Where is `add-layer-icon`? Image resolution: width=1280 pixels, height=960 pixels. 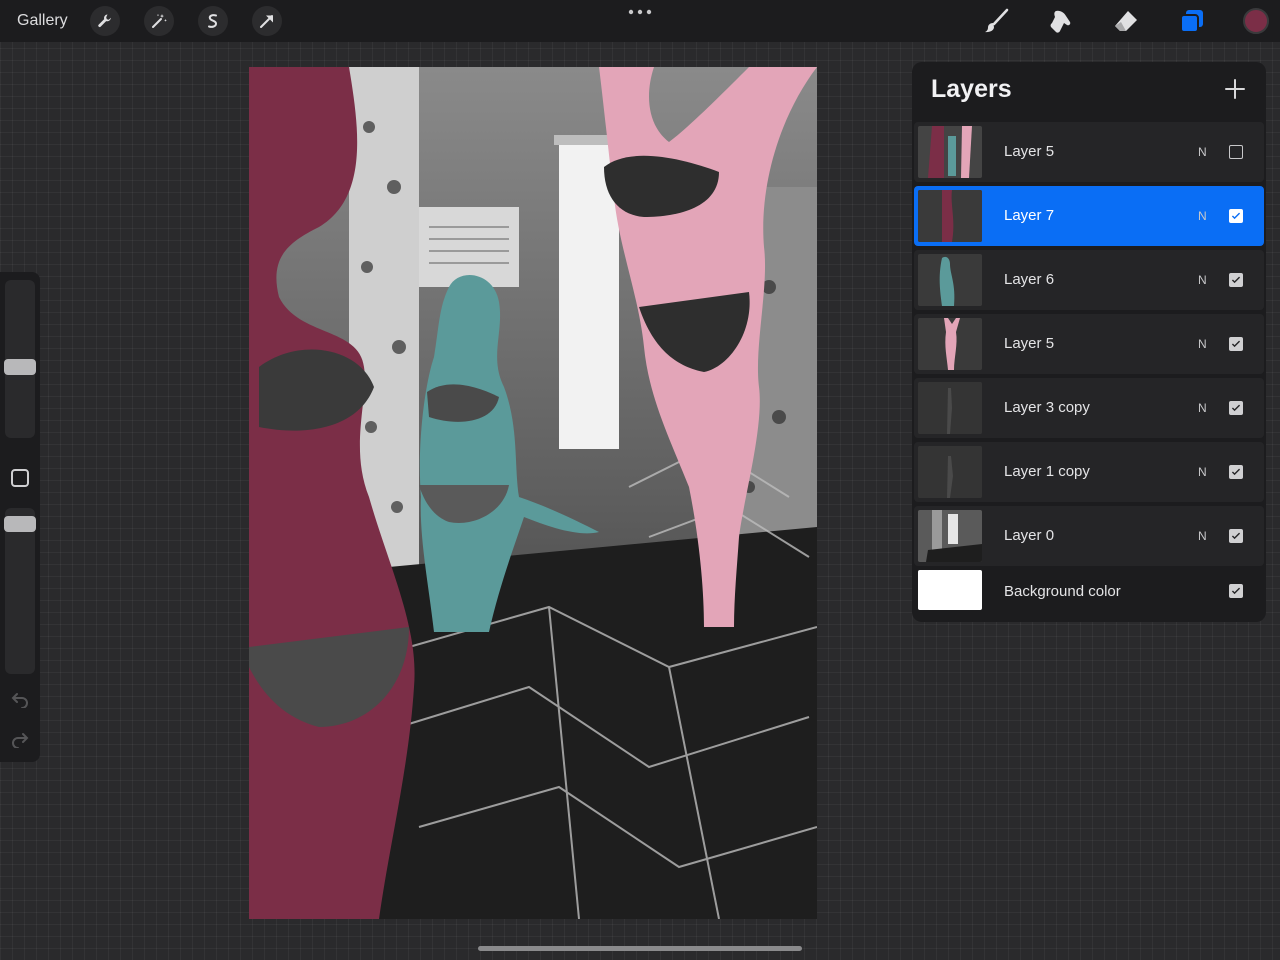
add-layer-icon is located at coordinates (1235, 89).